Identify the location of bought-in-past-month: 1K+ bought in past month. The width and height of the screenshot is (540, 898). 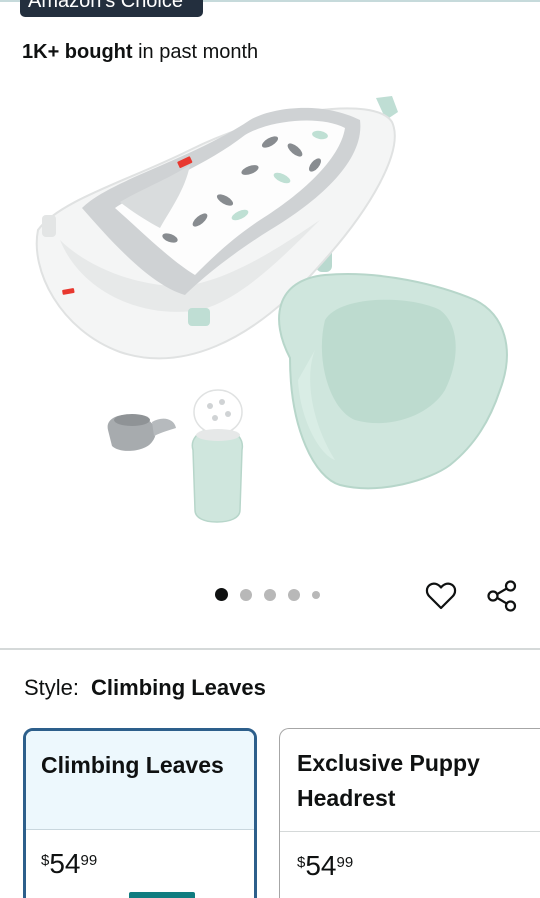
(140, 52).